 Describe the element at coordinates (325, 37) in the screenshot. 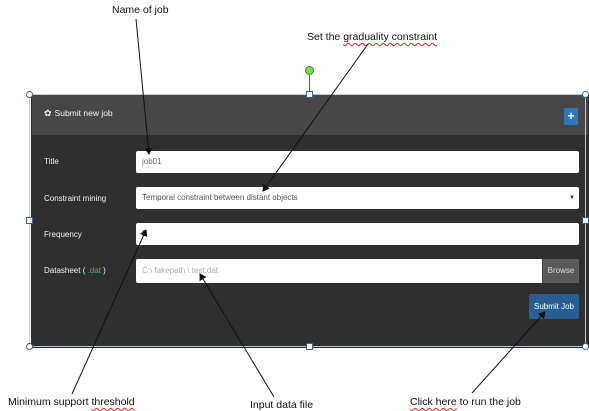

I see `annotation-graduality-prefix: Set the` at that location.